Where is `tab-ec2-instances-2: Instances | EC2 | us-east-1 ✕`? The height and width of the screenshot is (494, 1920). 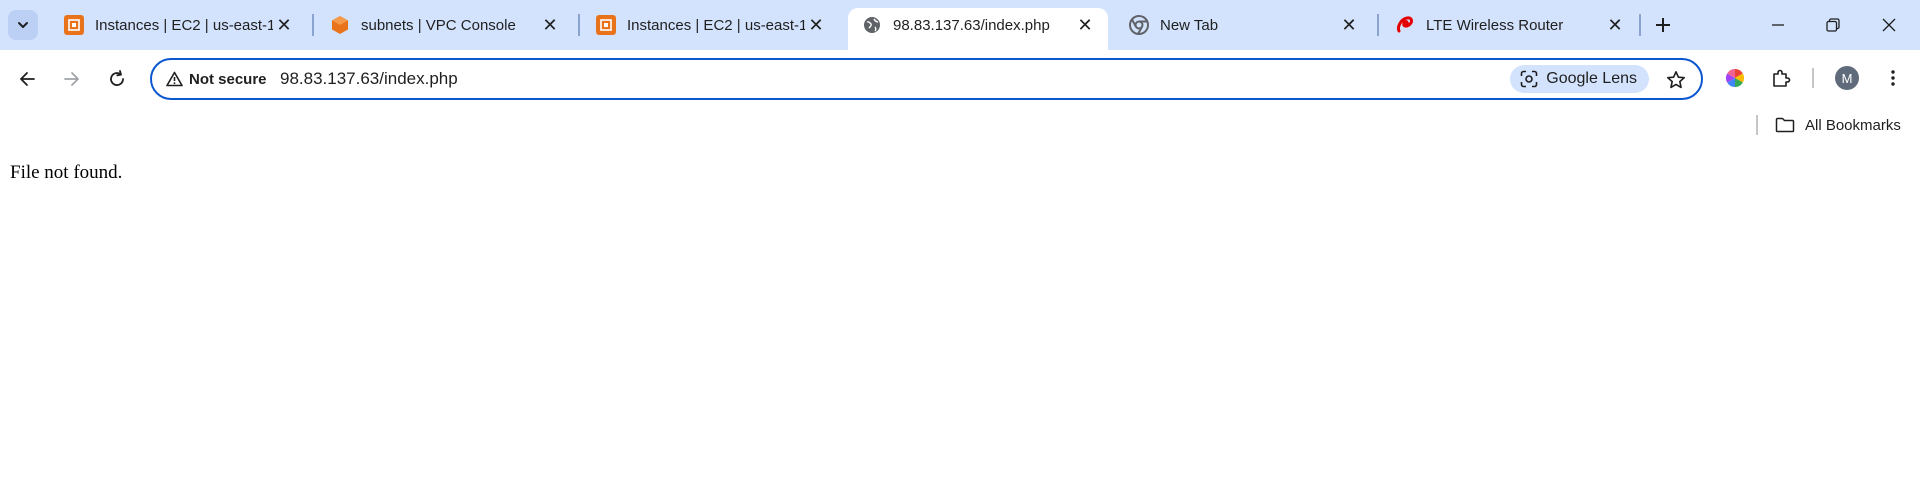 tab-ec2-instances-2: Instances | EC2 | us-east-1 ✕ is located at coordinates (710, 25).